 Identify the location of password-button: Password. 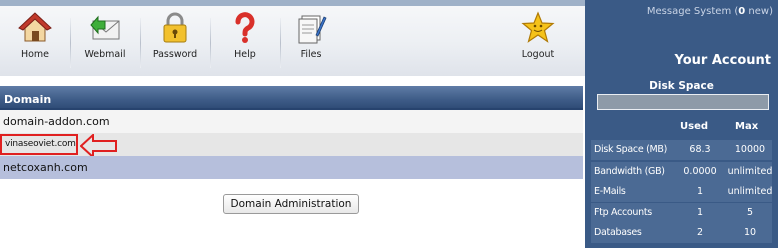
(175, 39).